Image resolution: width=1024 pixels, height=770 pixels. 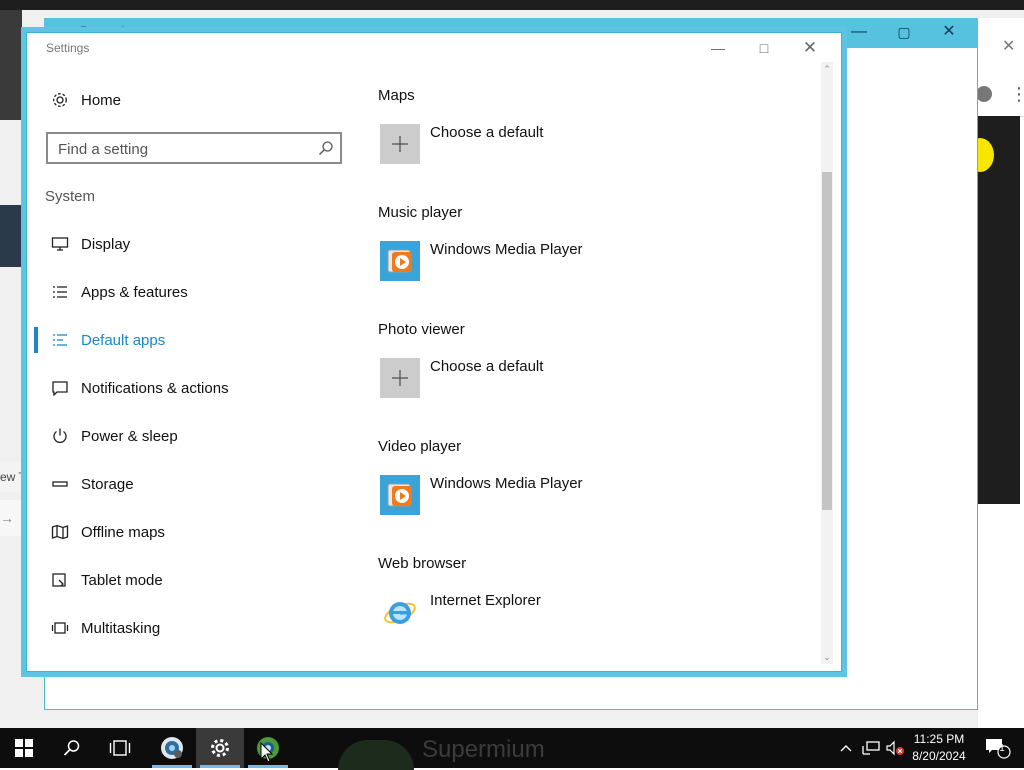 What do you see at coordinates (396, 95) in the screenshot?
I see `category-heading-maps: Maps` at bounding box center [396, 95].